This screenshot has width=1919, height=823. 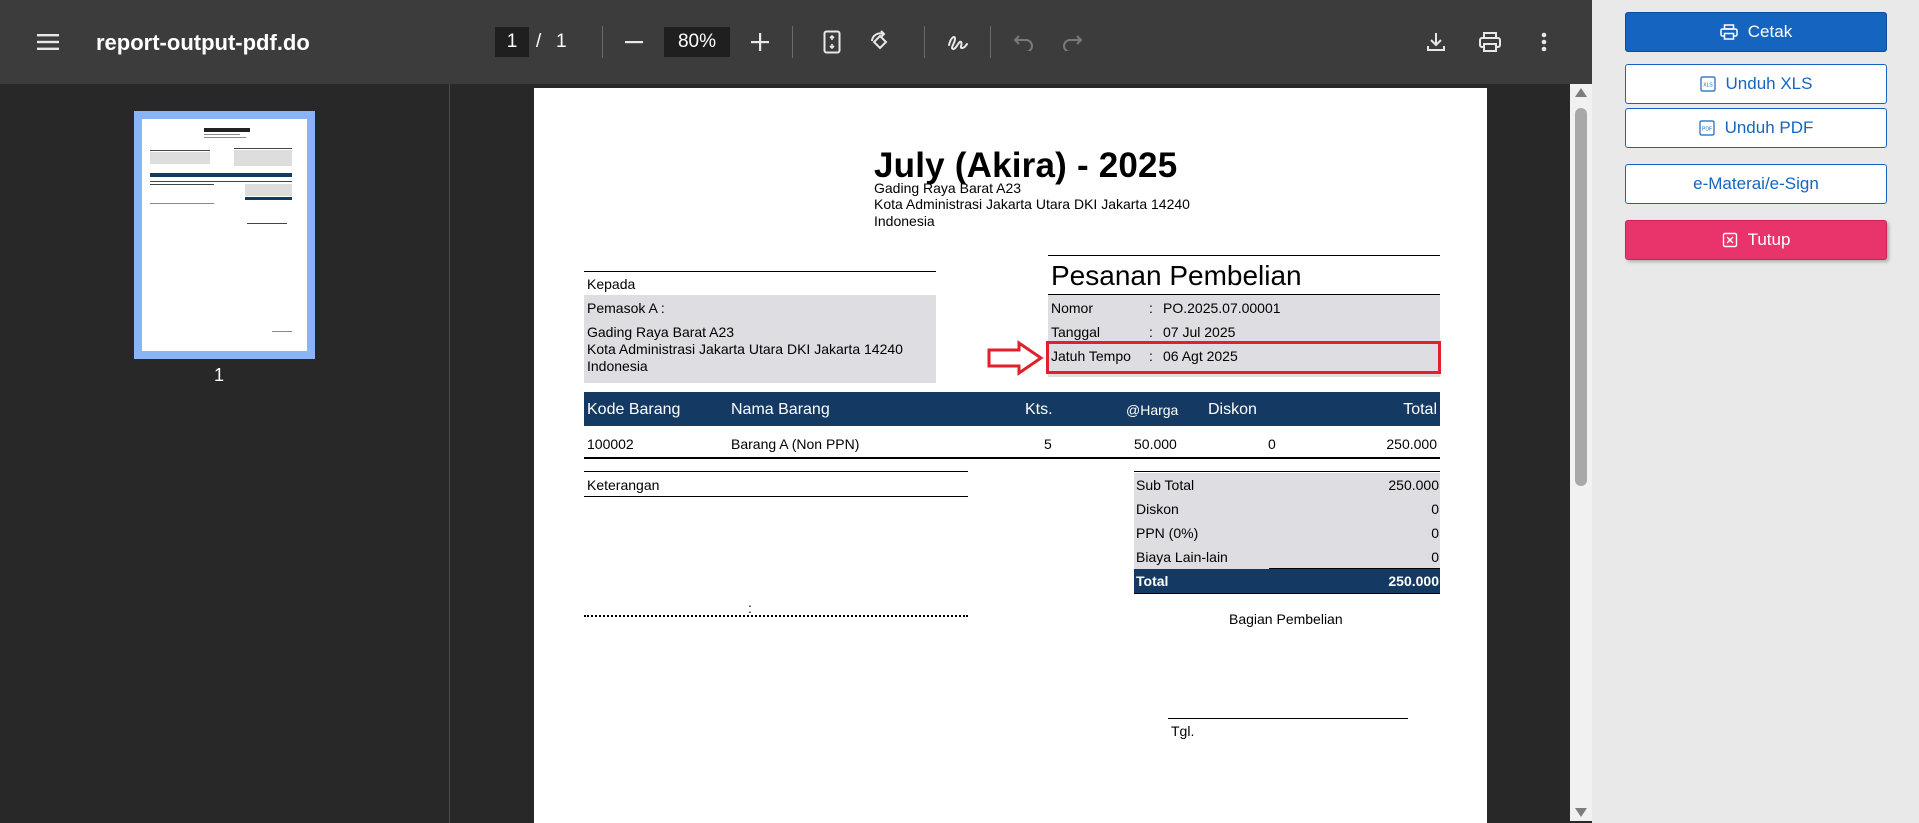 I want to click on unduh-xls-button: XLS Unduh XLS, so click(x=1756, y=84).